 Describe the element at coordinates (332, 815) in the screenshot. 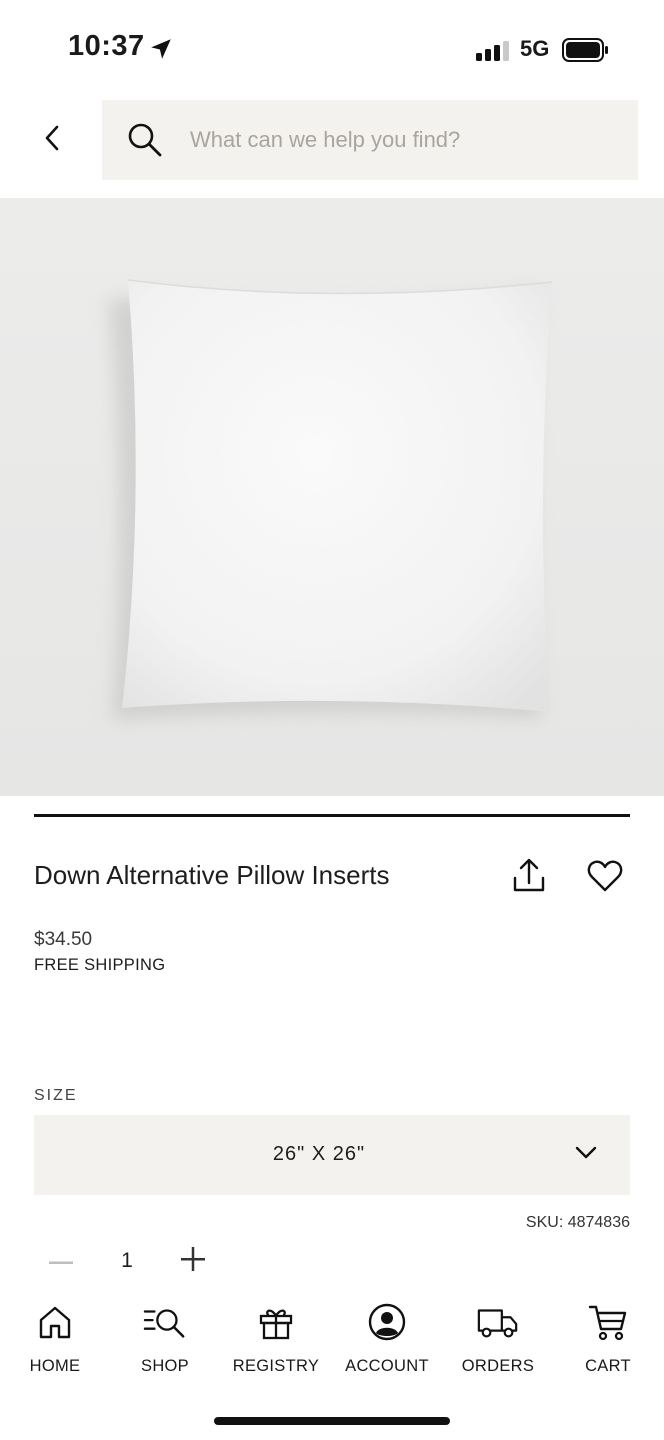

I see `image-gallery-indicator` at that location.